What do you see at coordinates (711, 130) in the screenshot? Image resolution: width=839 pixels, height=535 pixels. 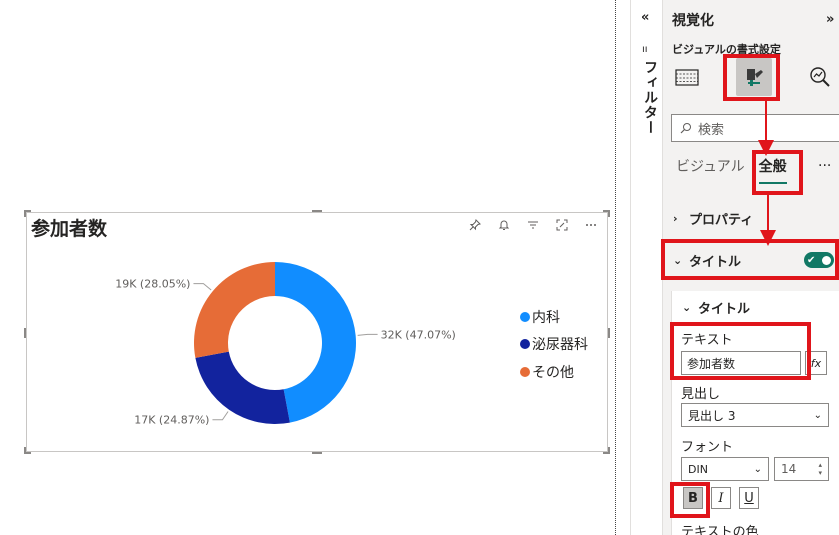 I see `search-placeholder: 検索` at bounding box center [711, 130].